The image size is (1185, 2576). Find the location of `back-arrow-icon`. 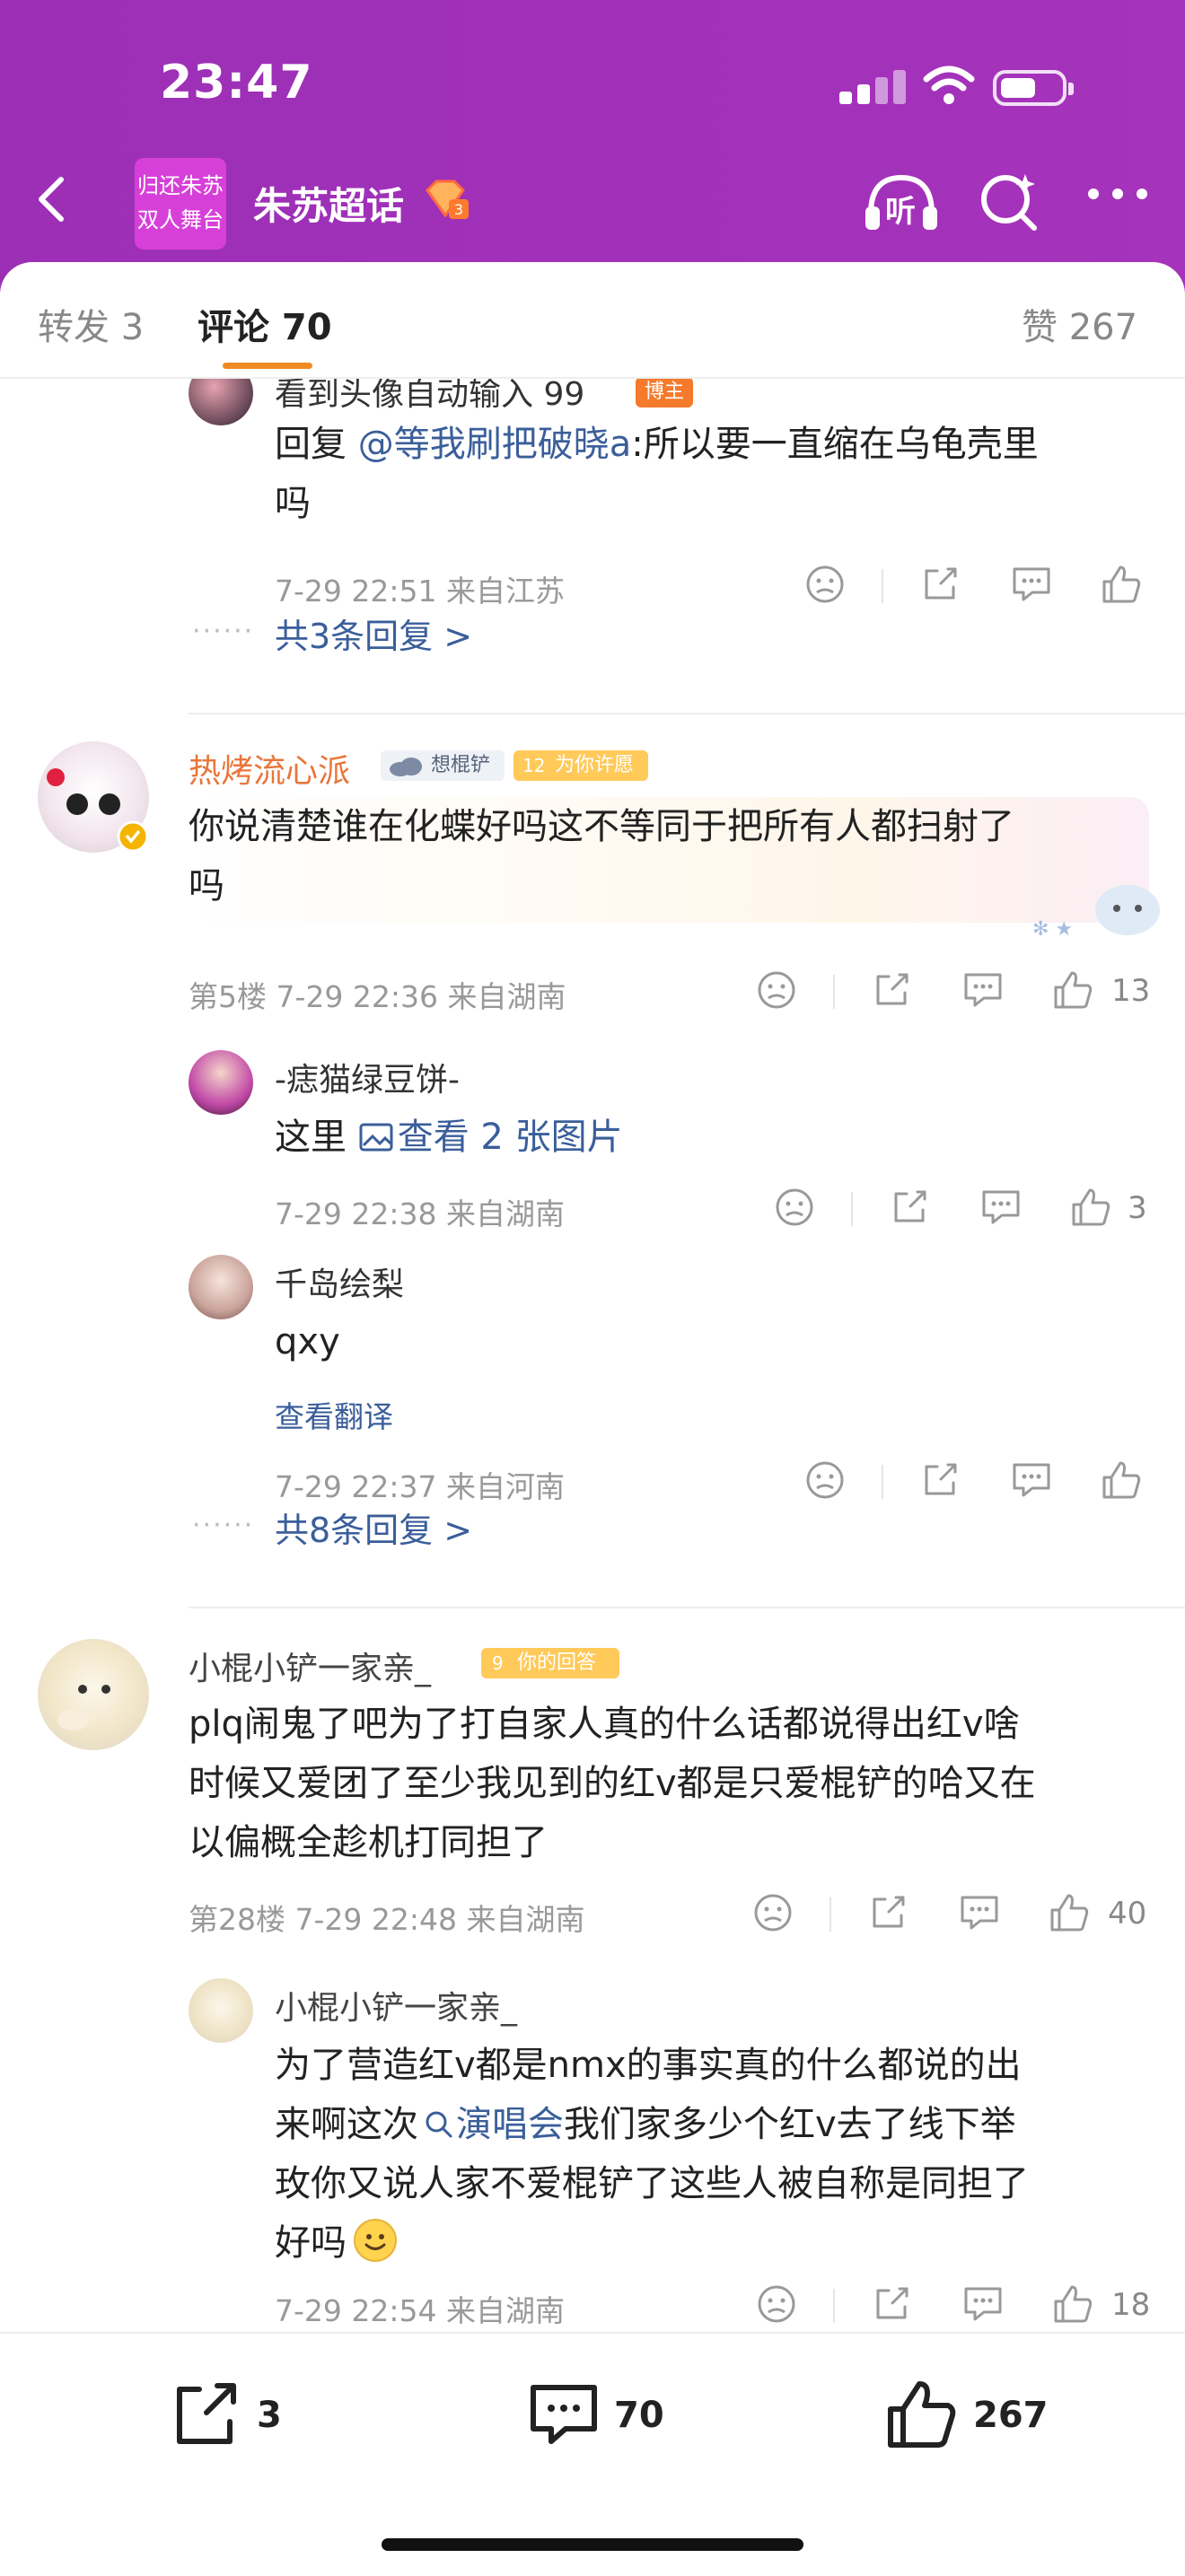

back-arrow-icon is located at coordinates (54, 199).